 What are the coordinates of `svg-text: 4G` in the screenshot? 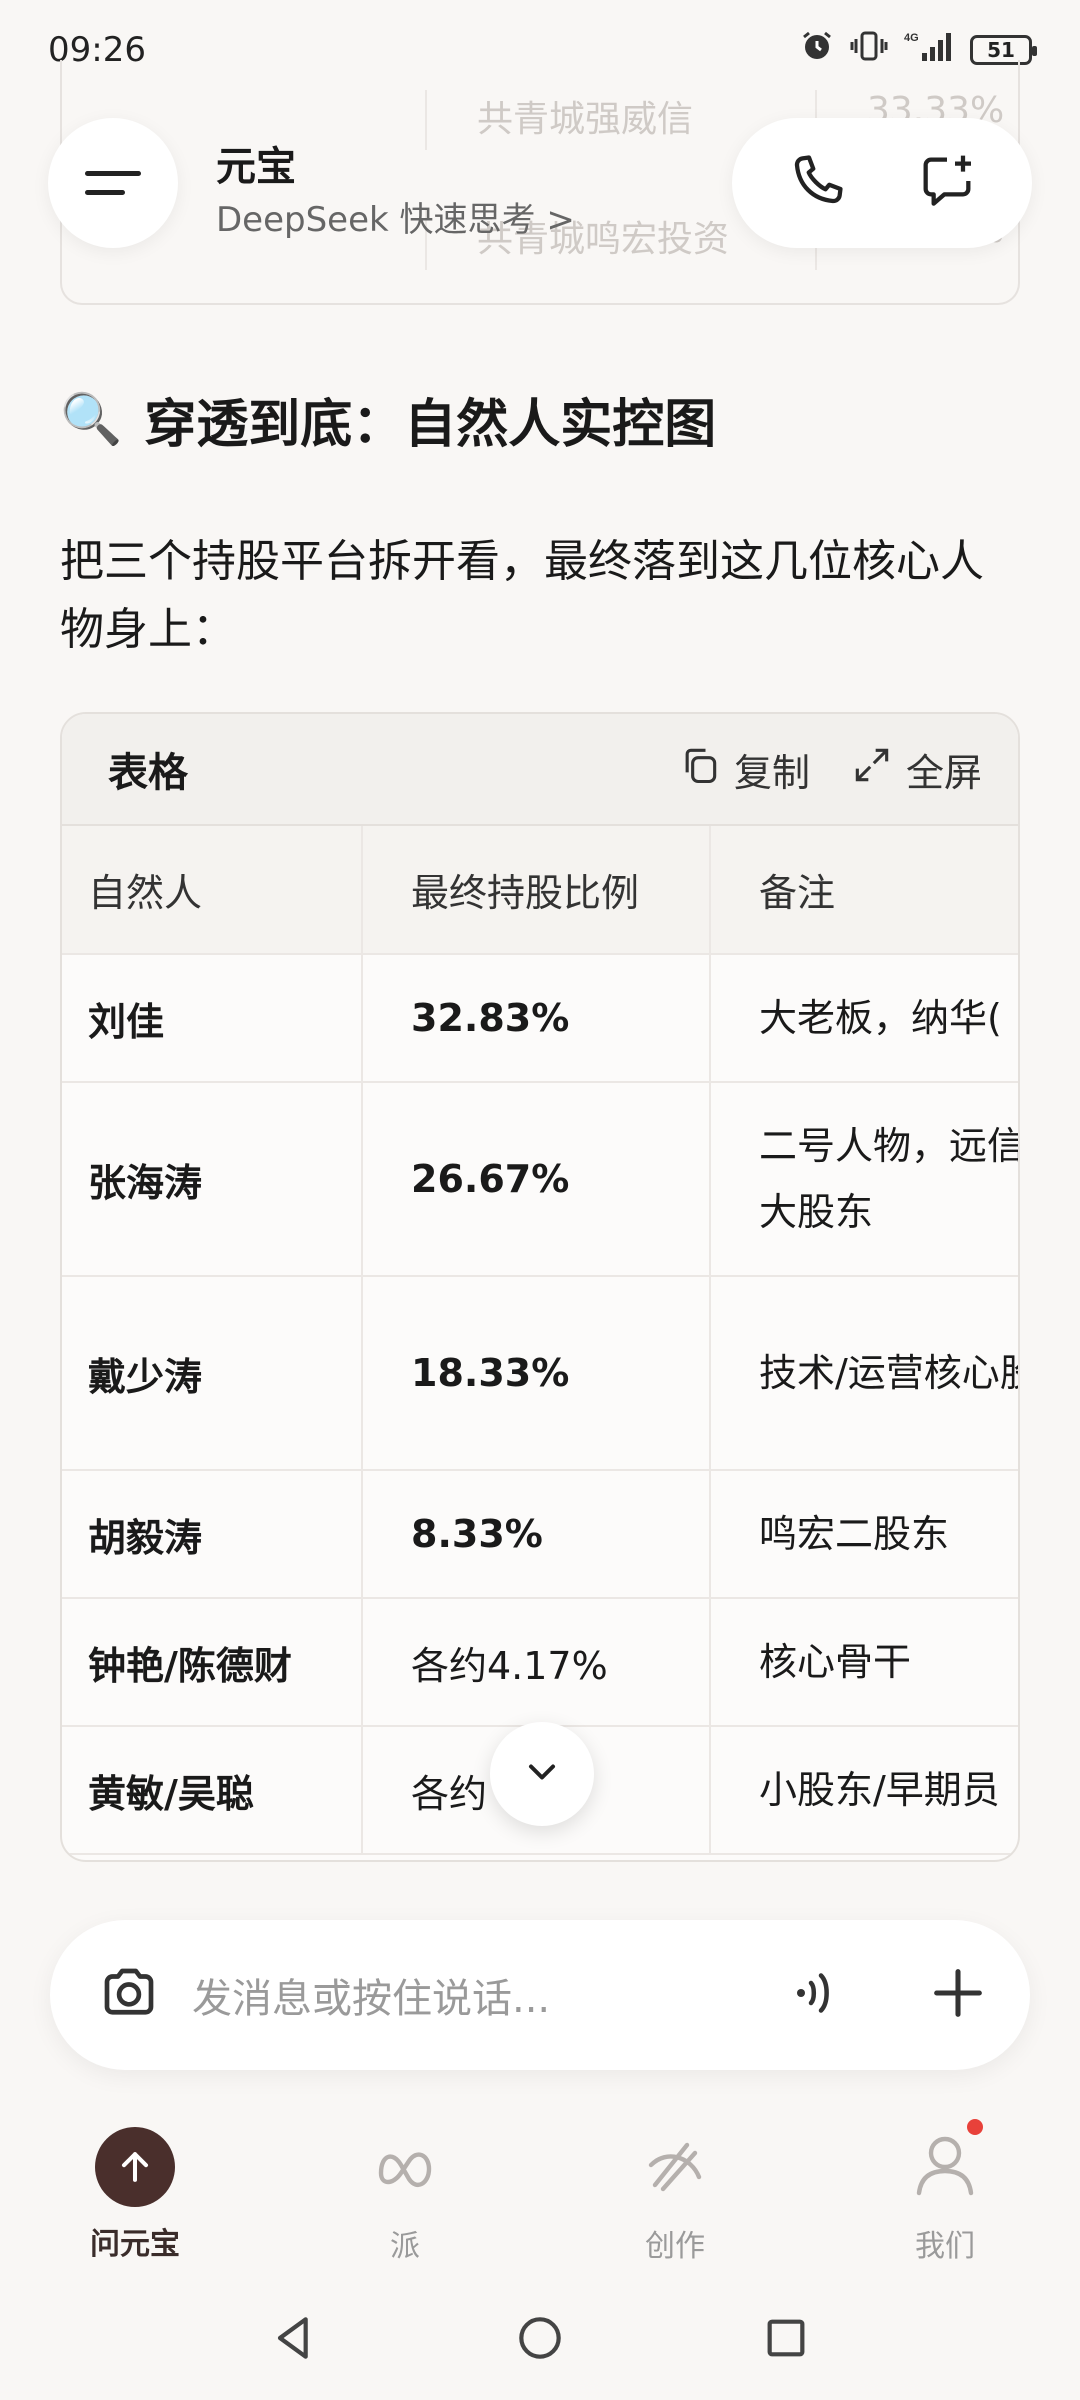 It's located at (911, 38).